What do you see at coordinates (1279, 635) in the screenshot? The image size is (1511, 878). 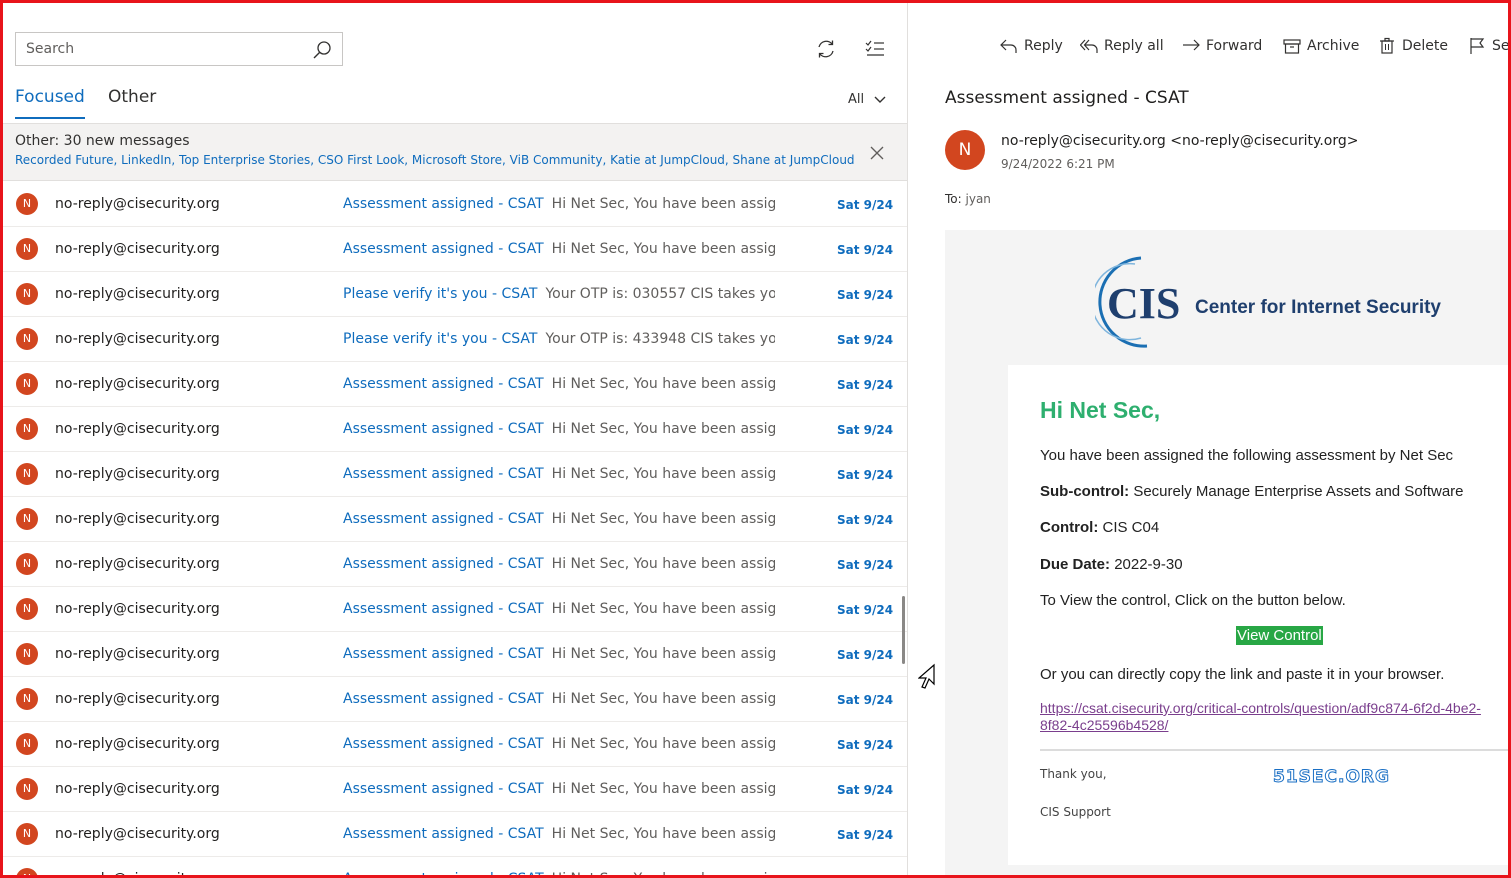 I see `view-control-button: View Control` at bounding box center [1279, 635].